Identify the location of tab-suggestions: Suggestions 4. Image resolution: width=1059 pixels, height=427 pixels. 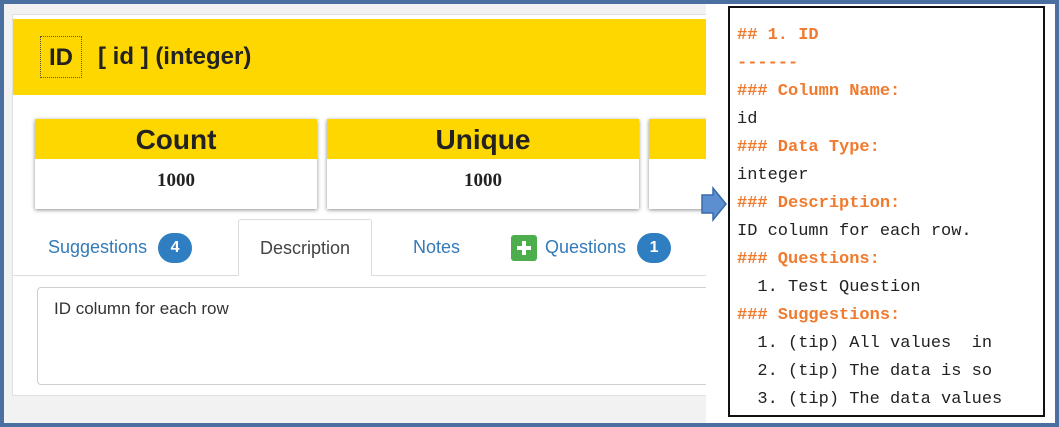
(120, 247).